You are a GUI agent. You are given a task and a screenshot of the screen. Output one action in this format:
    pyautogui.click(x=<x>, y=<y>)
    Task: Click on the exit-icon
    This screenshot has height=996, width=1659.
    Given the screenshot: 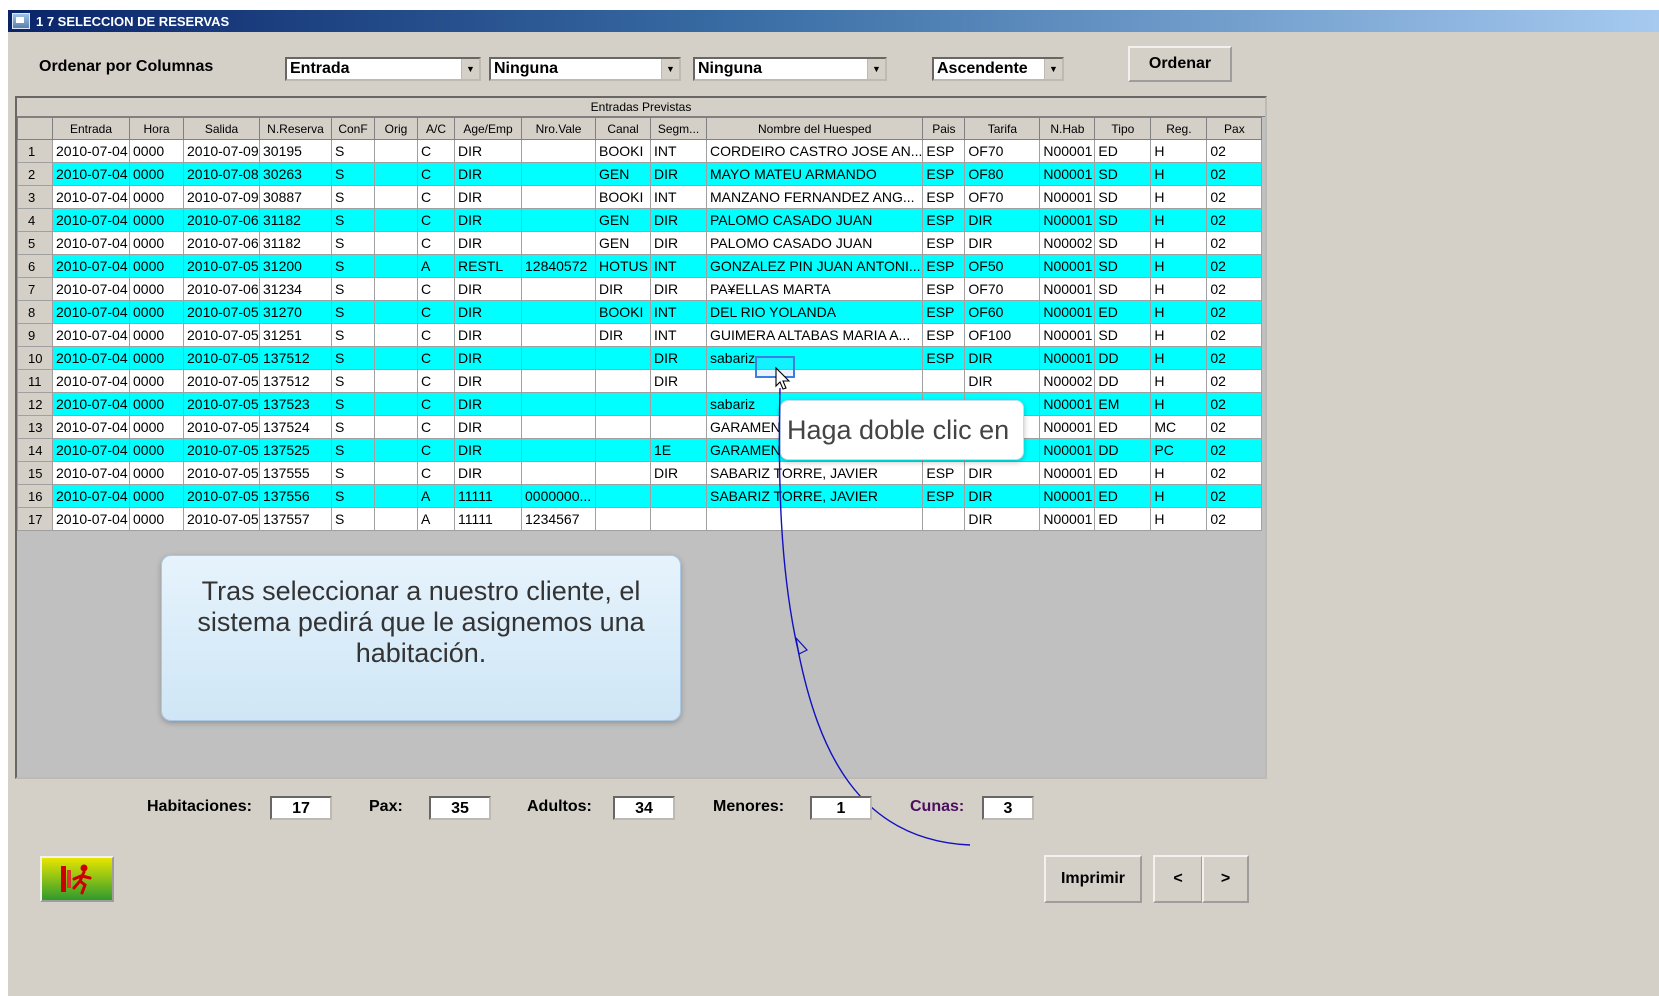 What is the action you would take?
    pyautogui.click(x=76, y=879)
    